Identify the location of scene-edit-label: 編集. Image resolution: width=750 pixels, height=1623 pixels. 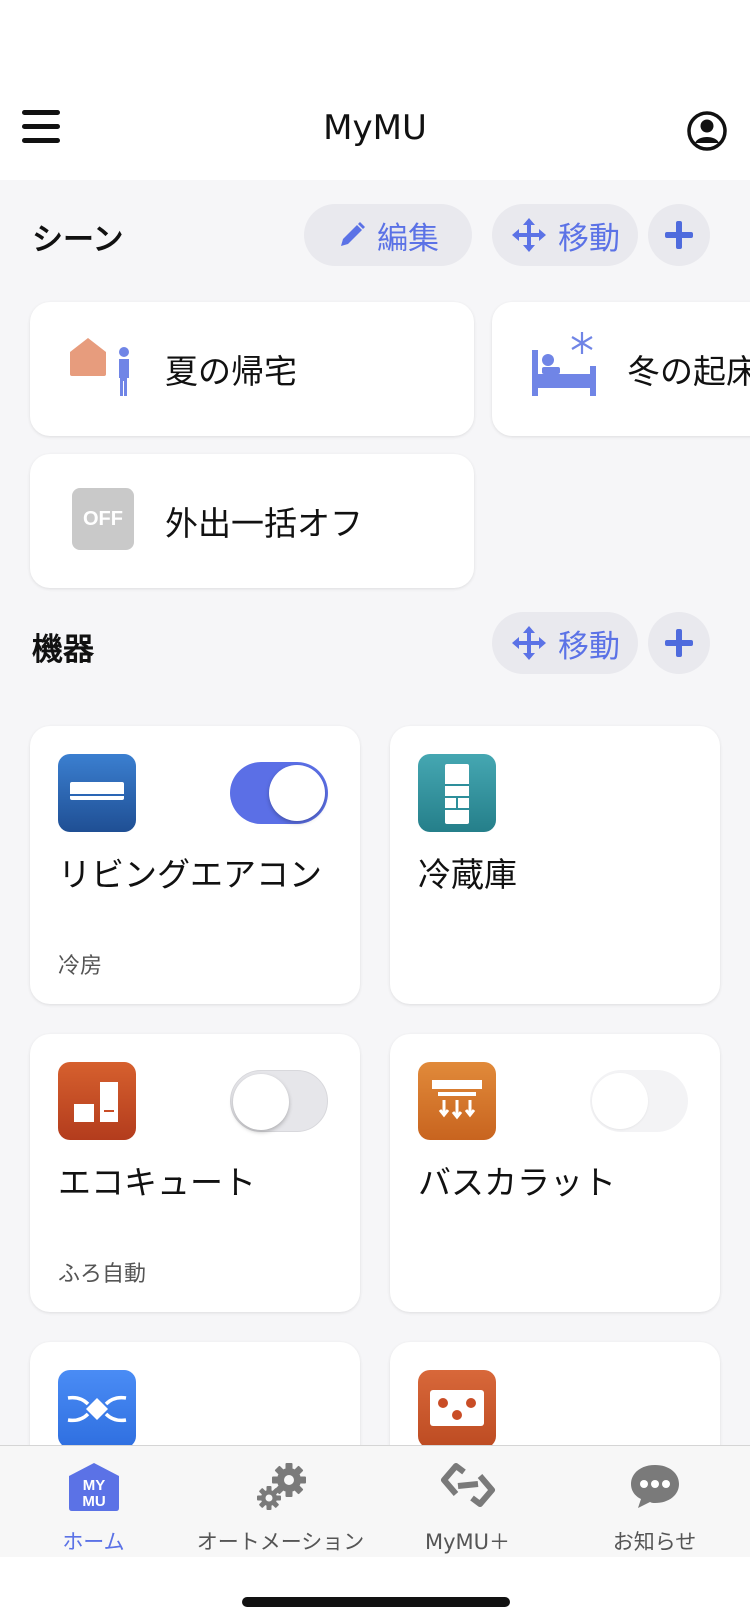
(408, 238).